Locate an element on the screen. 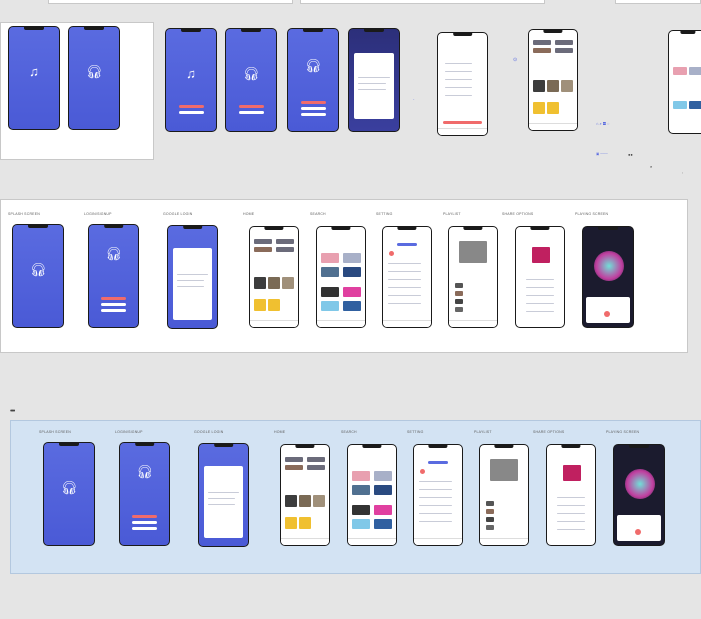 Image resolution: width=701 pixels, height=619 pixels. phone-search-r1 is located at coordinates (684, 82).